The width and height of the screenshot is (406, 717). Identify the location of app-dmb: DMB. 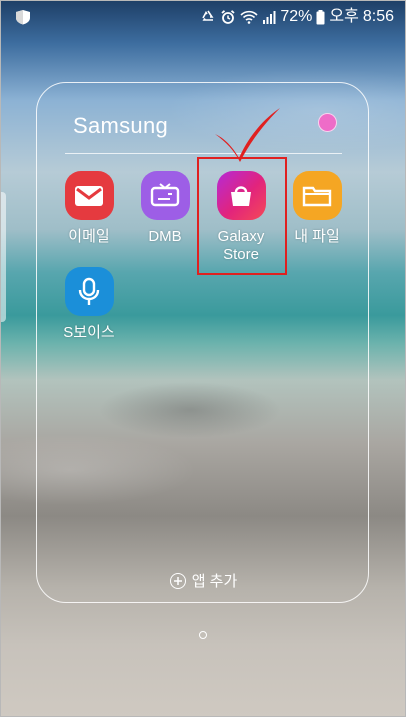
(165, 208).